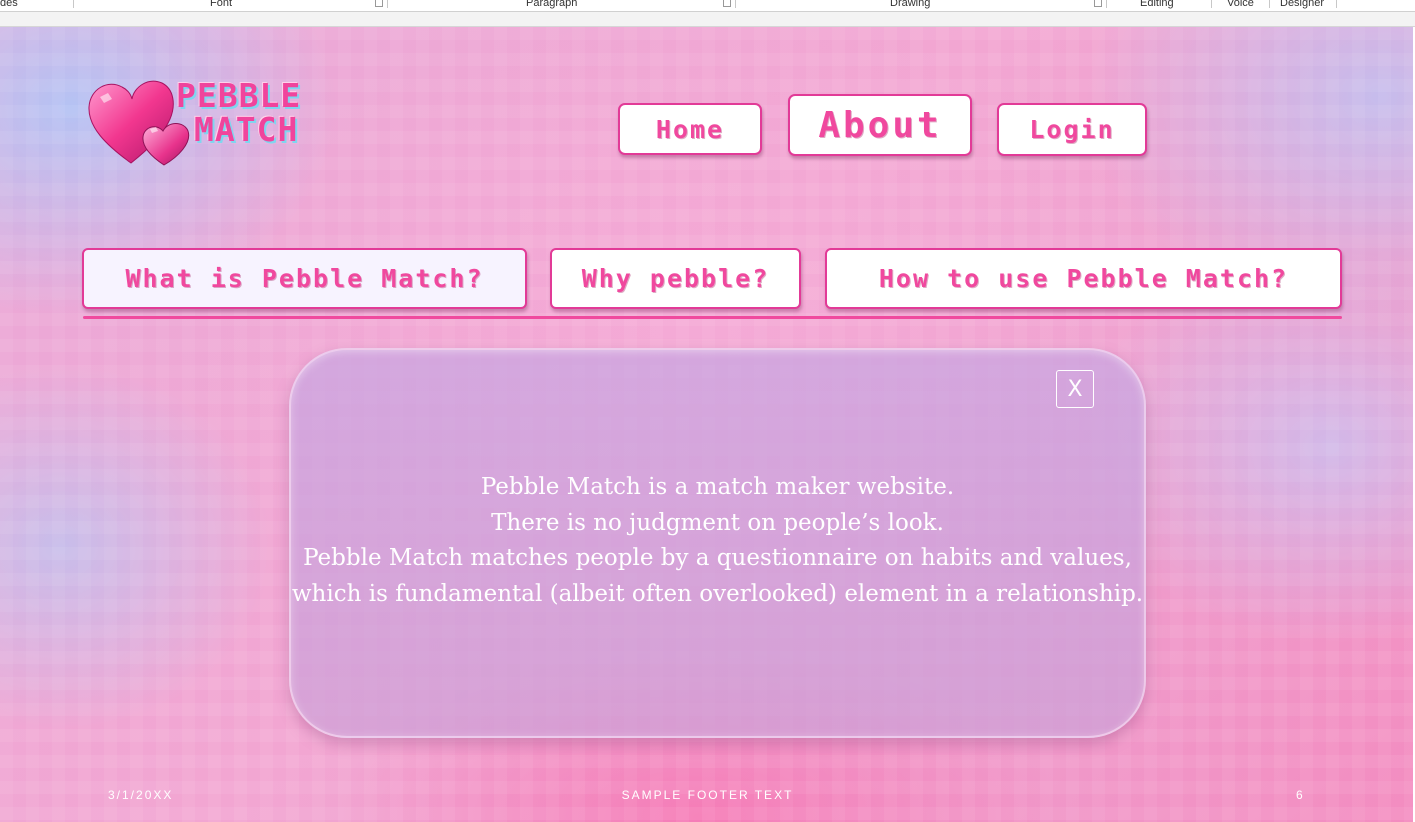 The image size is (1415, 822). Describe the element at coordinates (910, 4) in the screenshot. I see `ribbon-group-drawing: Drawing` at that location.